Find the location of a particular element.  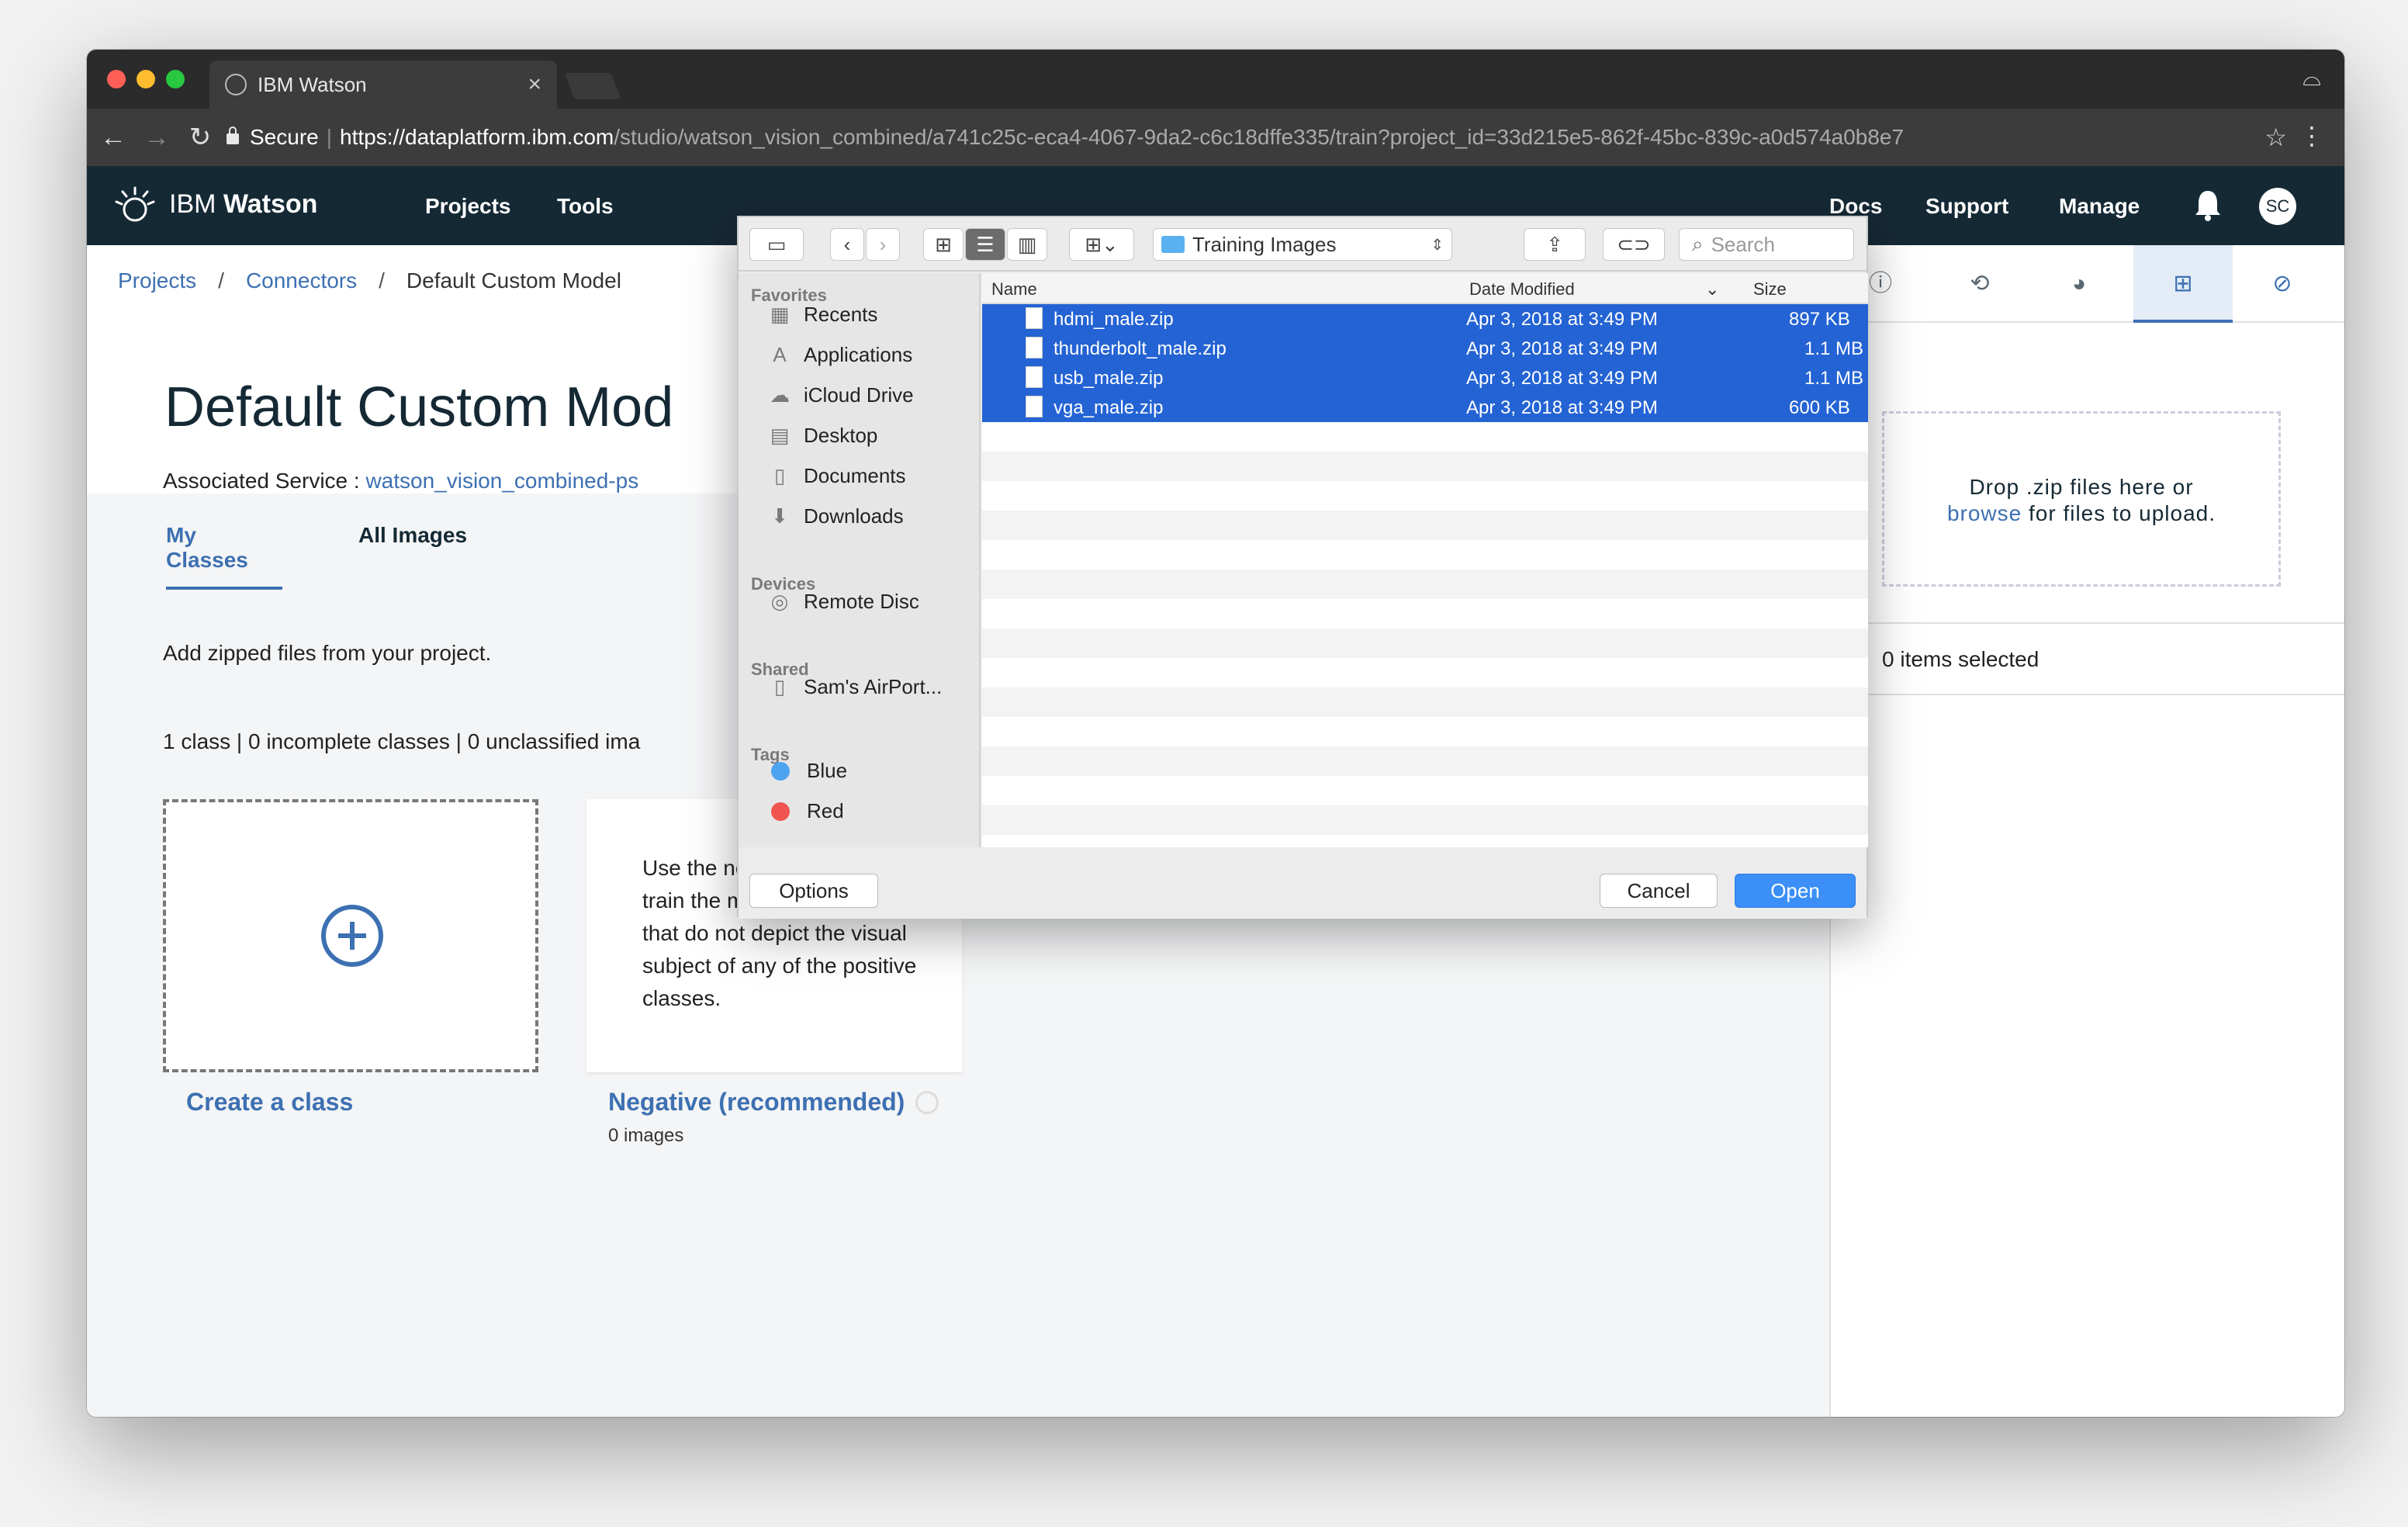

tab-close-icon: × is located at coordinates (534, 84).